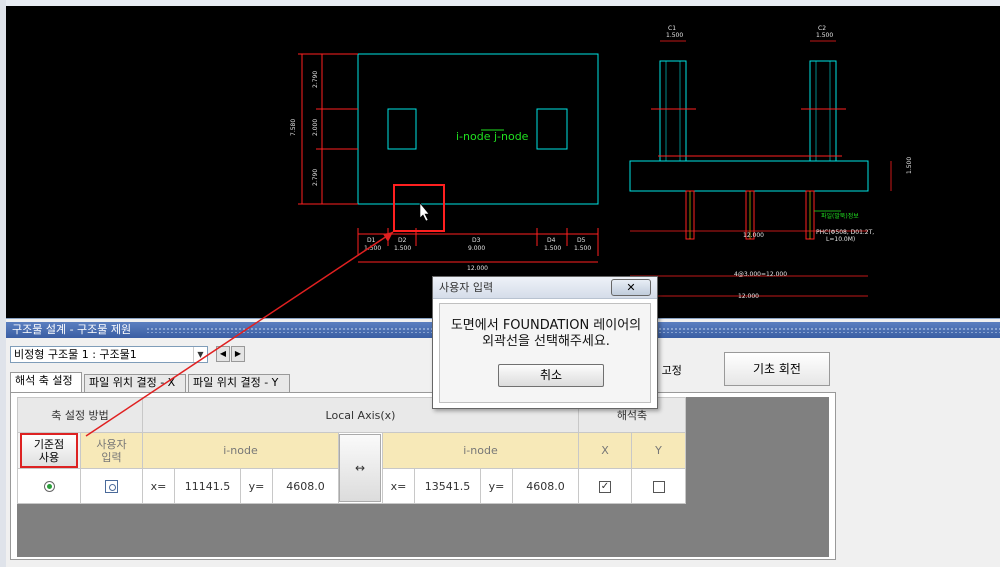  I want to click on tab-axis-setting: 해석 축 설정, so click(46, 382).